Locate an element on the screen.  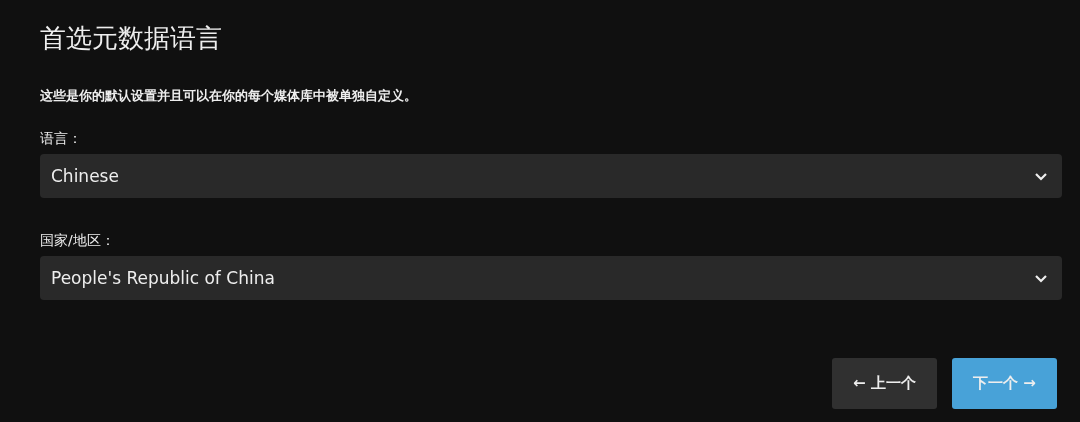
description-text: 这些是你的默认设置并且可以在你的每个媒体库中被单独自定义。 is located at coordinates (229, 96).